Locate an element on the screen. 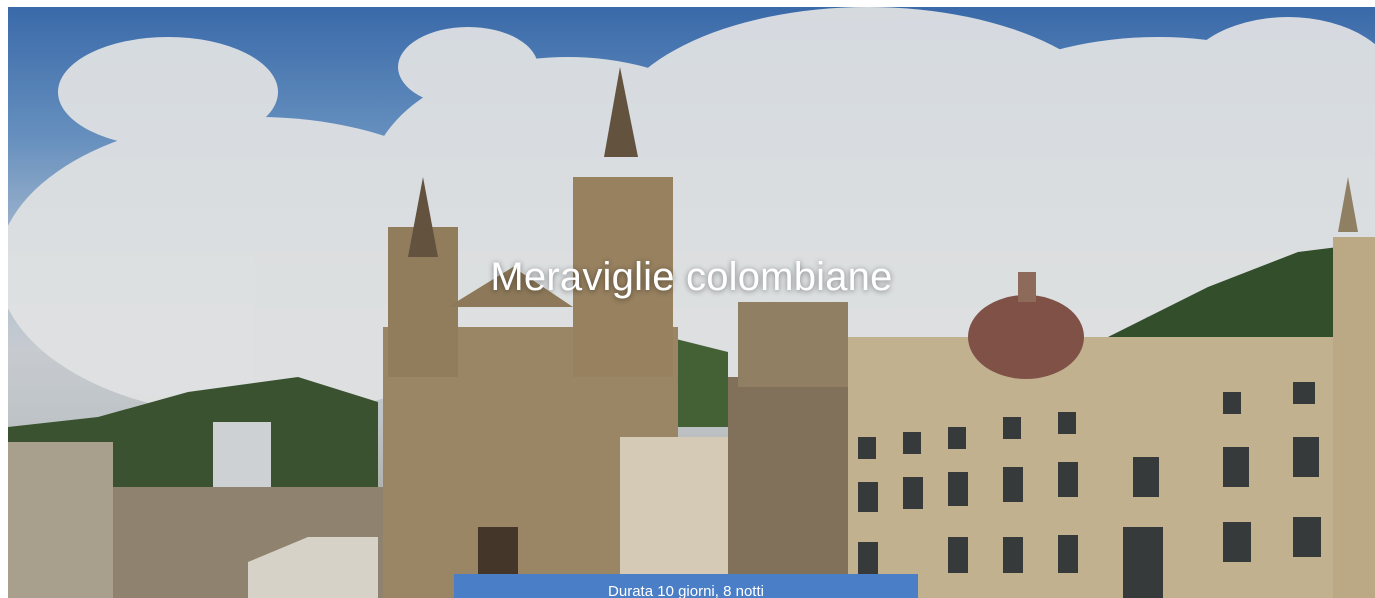  duration-badge: Durata 10 giorni, 8 notti is located at coordinates (686, 586).